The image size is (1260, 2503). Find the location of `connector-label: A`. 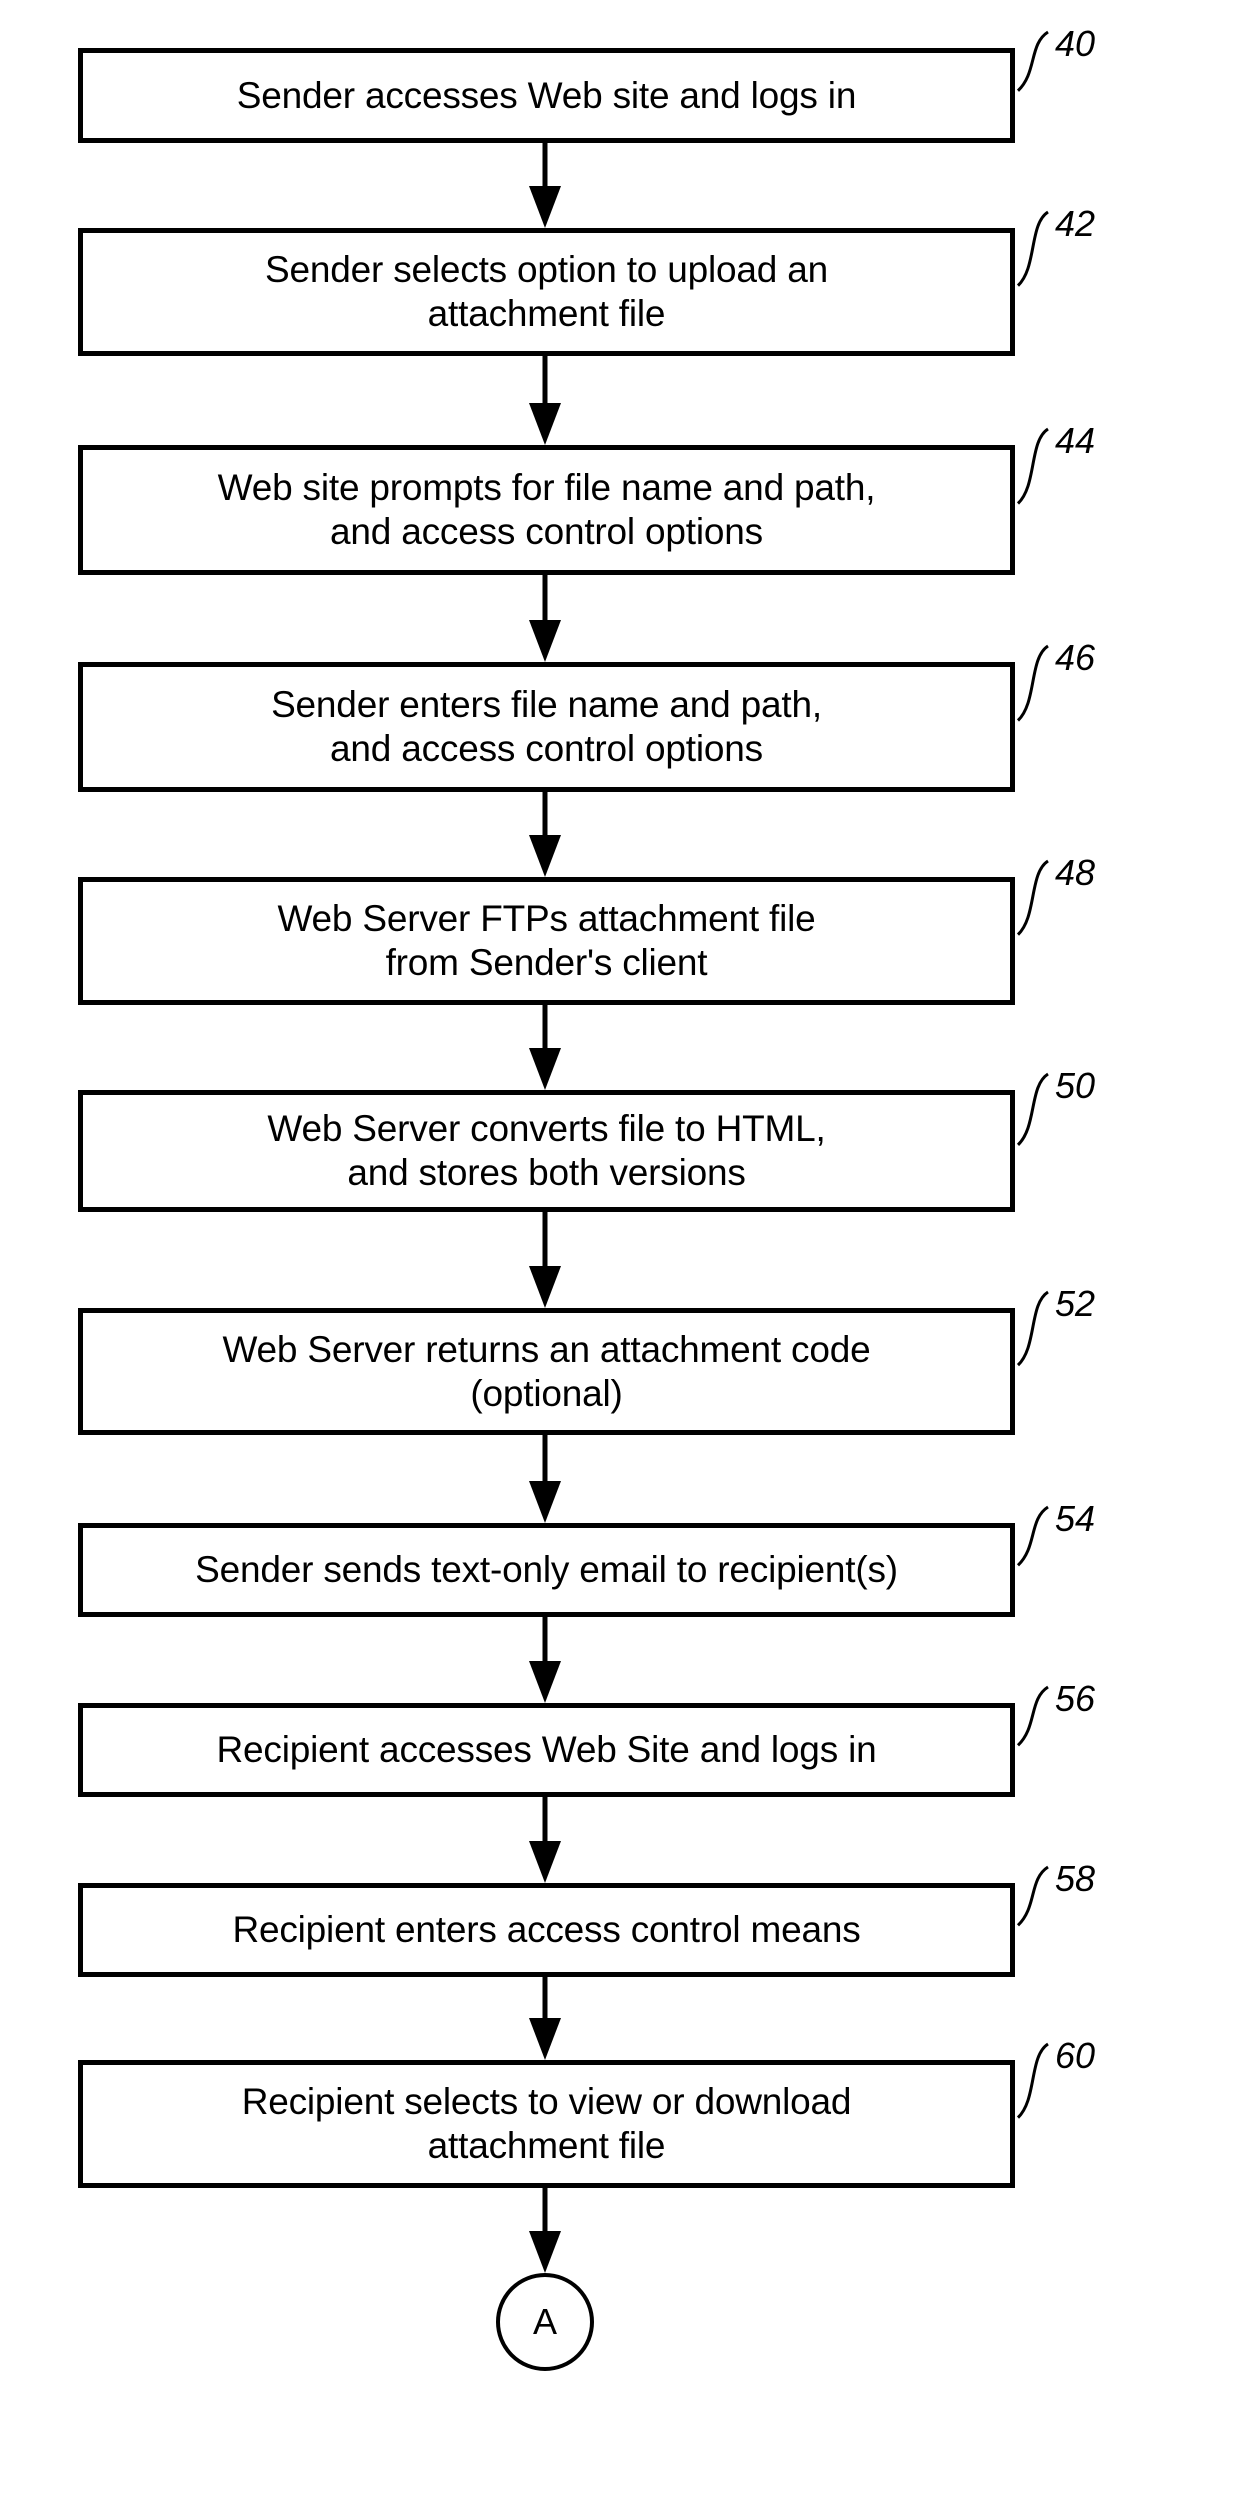

connector-label: A is located at coordinates (544, 2321).